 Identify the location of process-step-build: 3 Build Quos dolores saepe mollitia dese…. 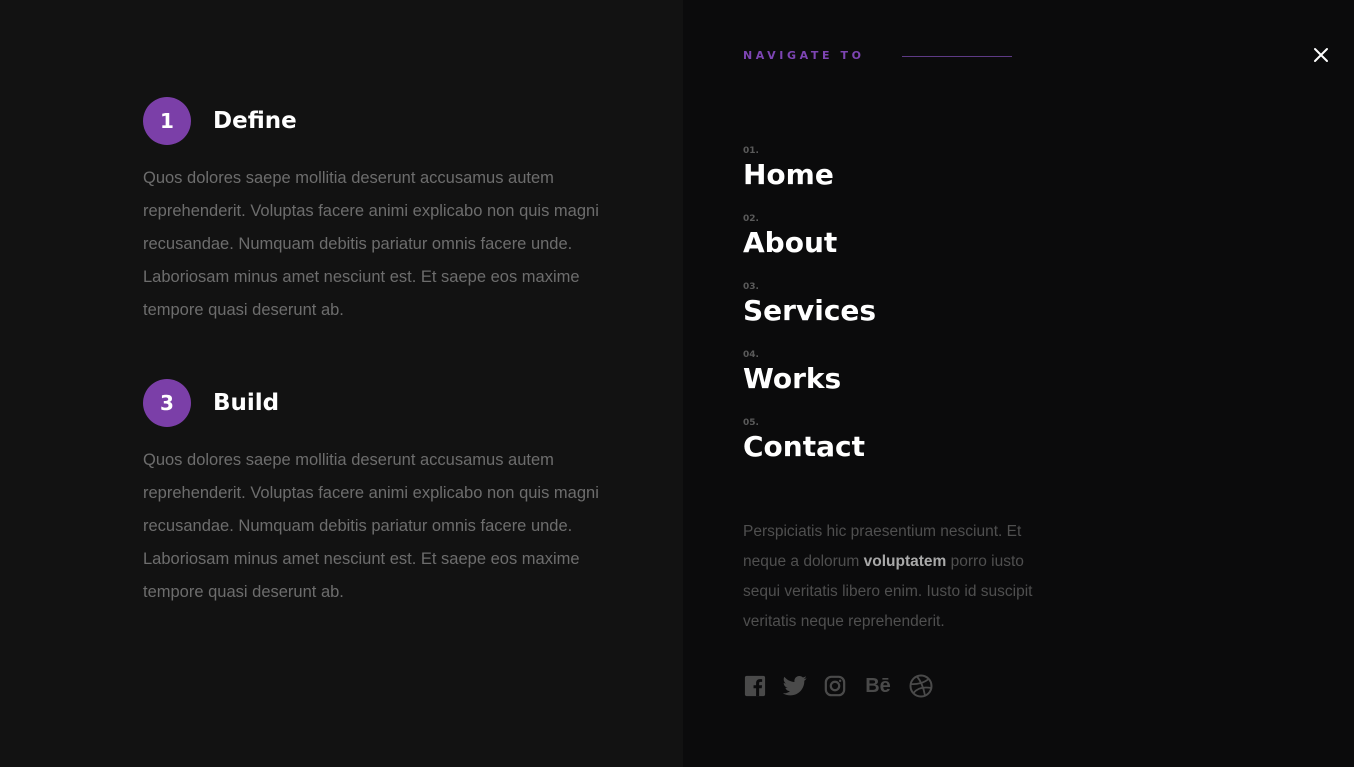
(388, 494).